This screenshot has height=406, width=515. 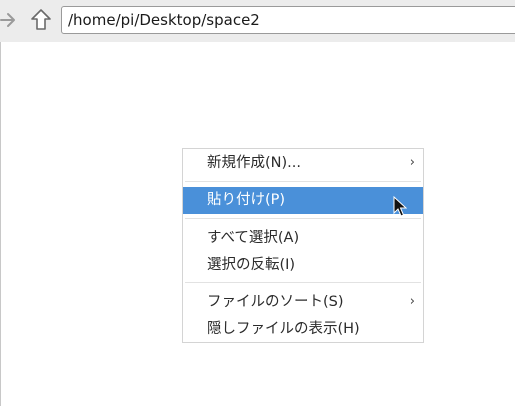 I want to click on menu-item-new: 新規作成(N)... ›, so click(x=303, y=163).